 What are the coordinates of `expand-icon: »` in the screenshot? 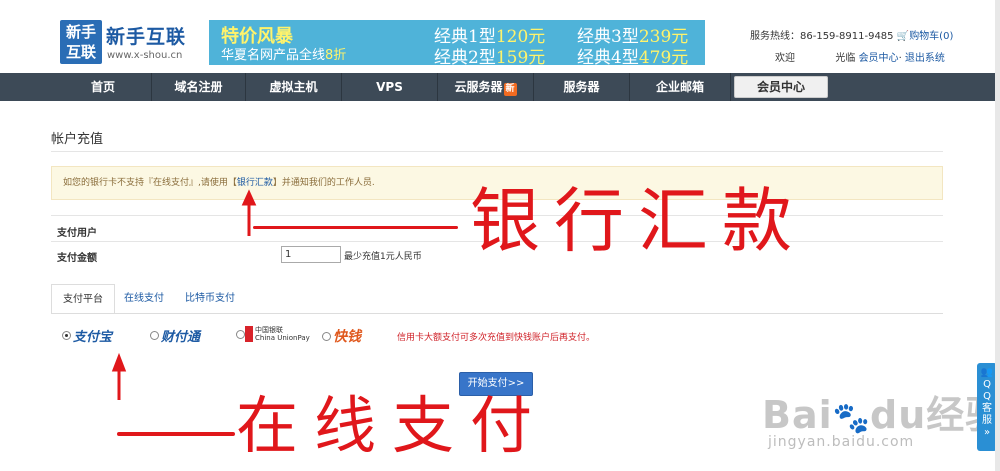 It's located at (987, 432).